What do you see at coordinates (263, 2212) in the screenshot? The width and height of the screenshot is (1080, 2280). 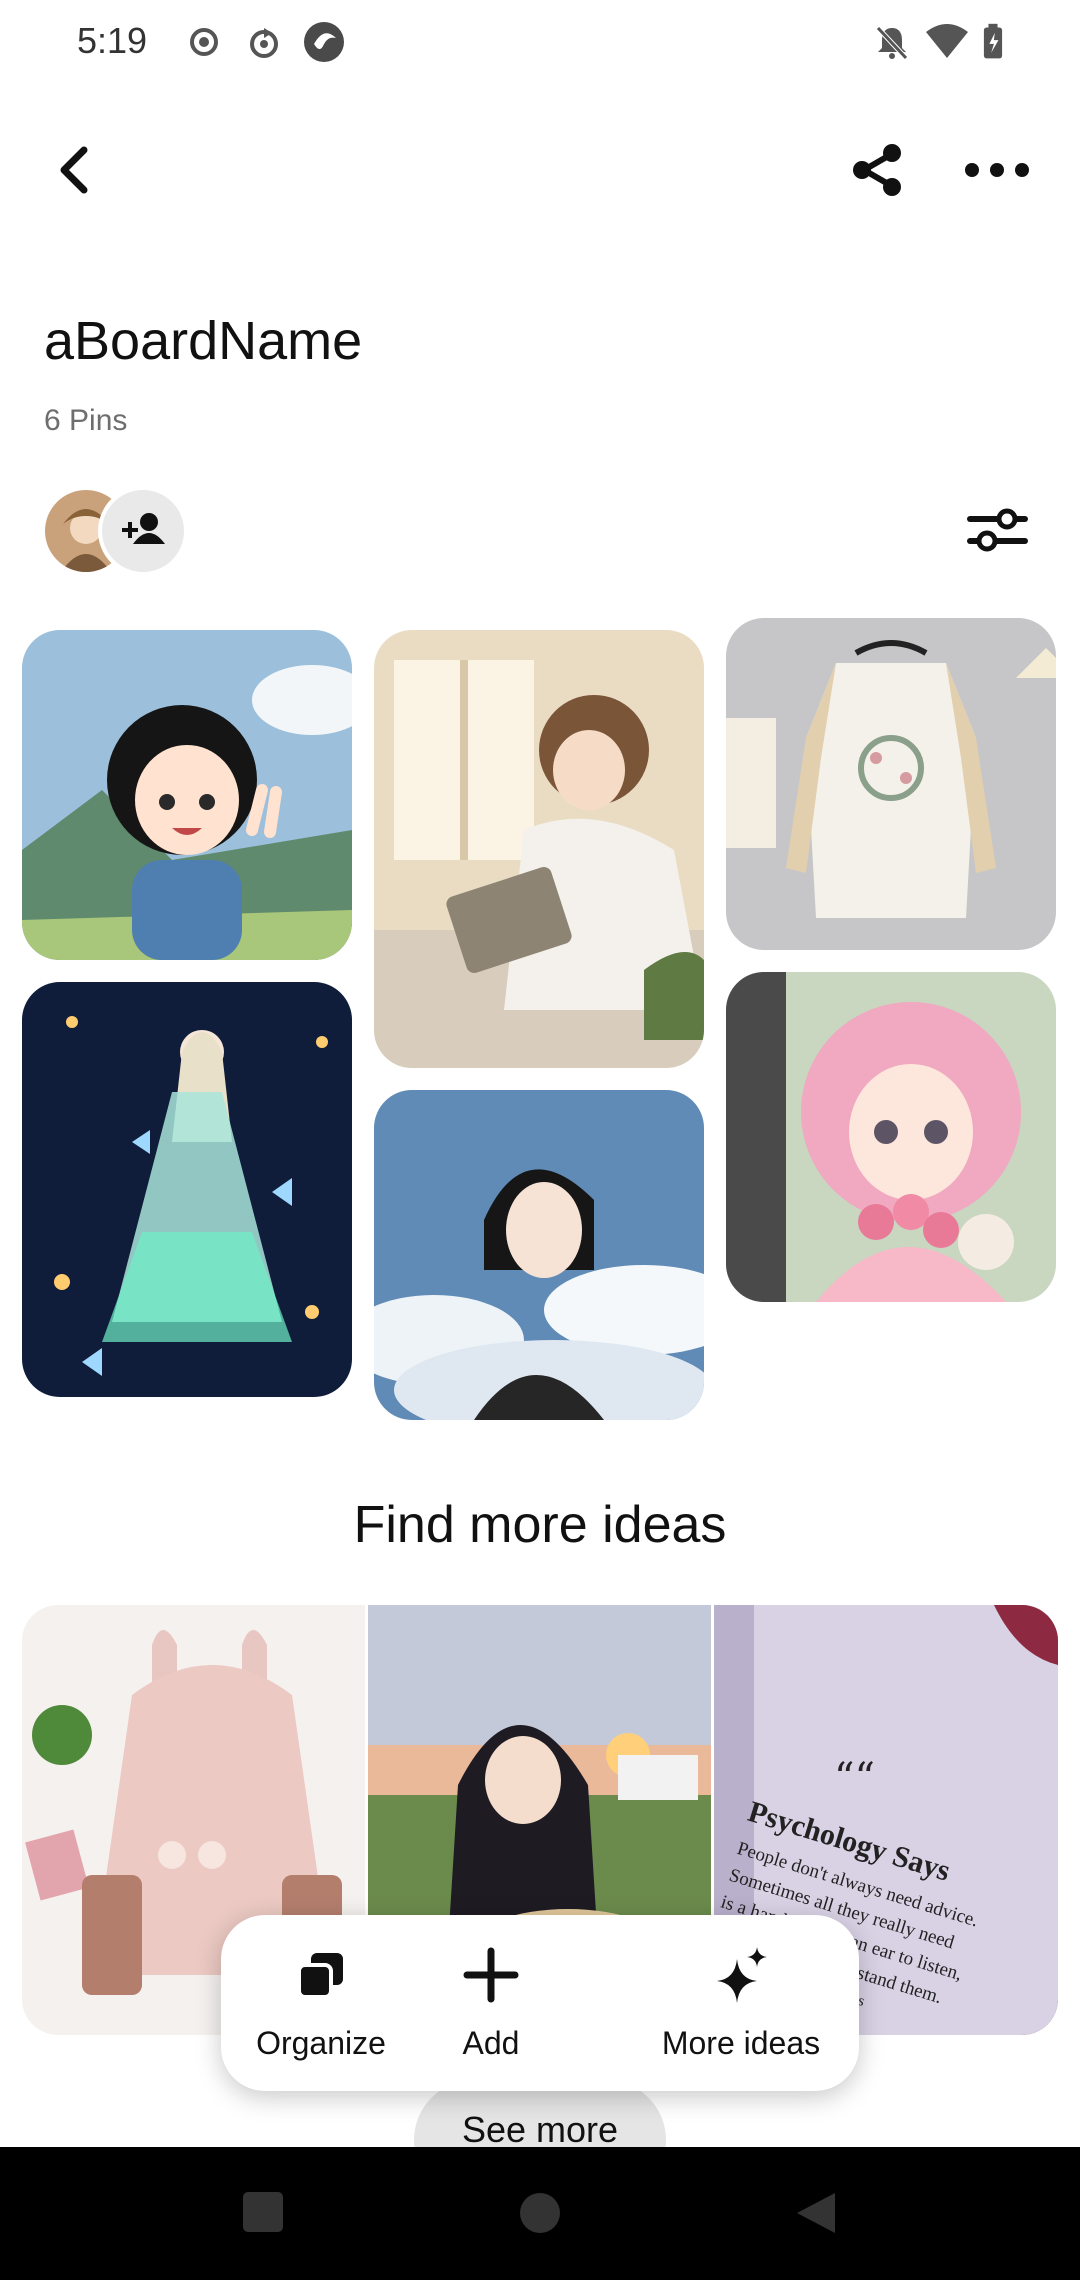 I see `recents-square-icon` at bounding box center [263, 2212].